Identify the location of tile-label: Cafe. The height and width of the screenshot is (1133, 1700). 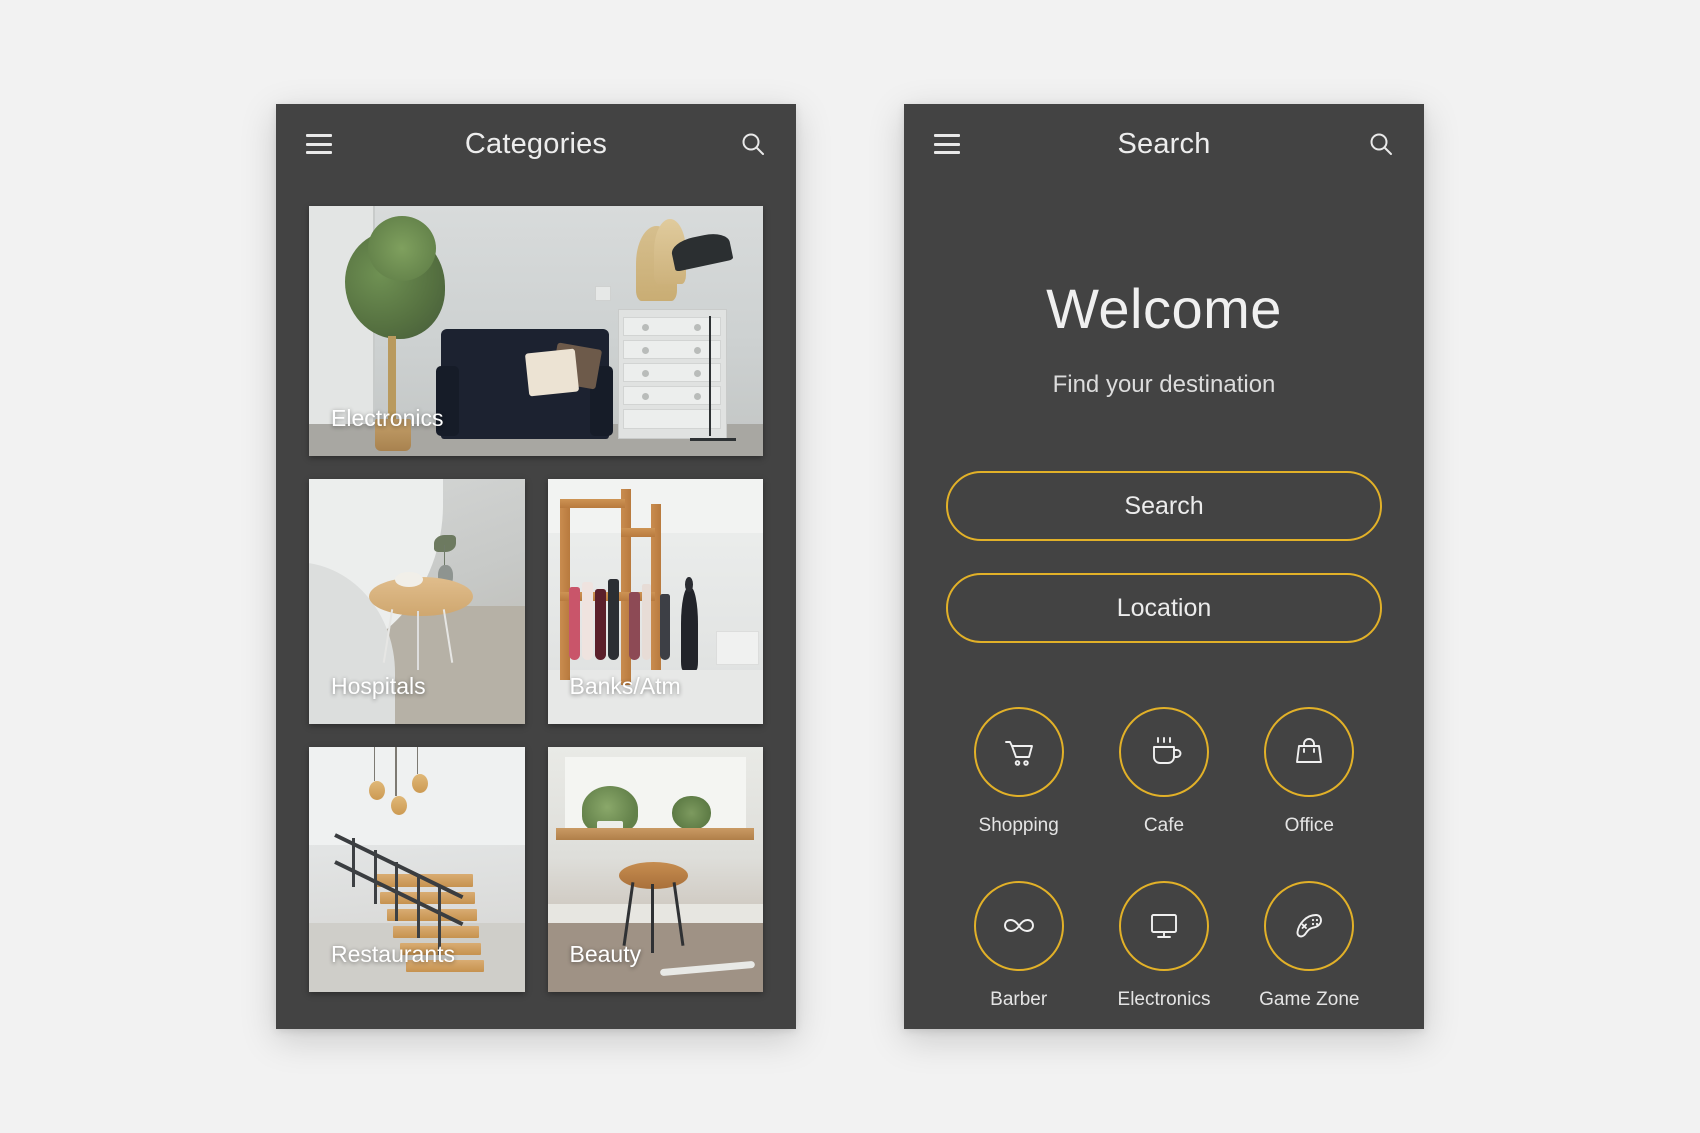
(1164, 825).